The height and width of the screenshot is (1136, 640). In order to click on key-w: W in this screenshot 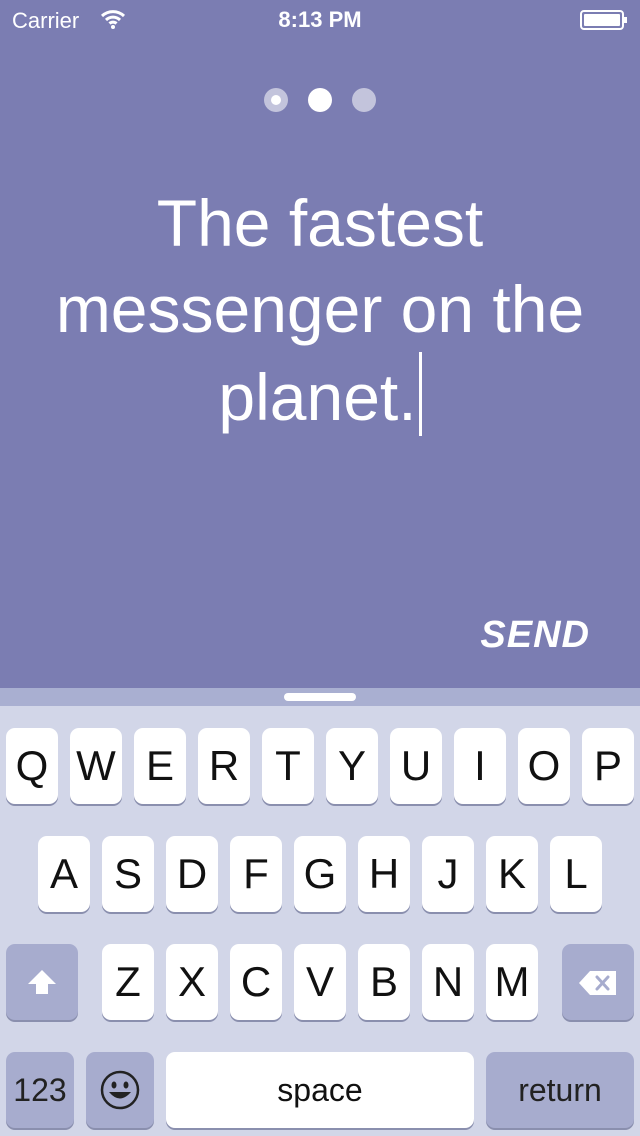, I will do `click(96, 766)`.